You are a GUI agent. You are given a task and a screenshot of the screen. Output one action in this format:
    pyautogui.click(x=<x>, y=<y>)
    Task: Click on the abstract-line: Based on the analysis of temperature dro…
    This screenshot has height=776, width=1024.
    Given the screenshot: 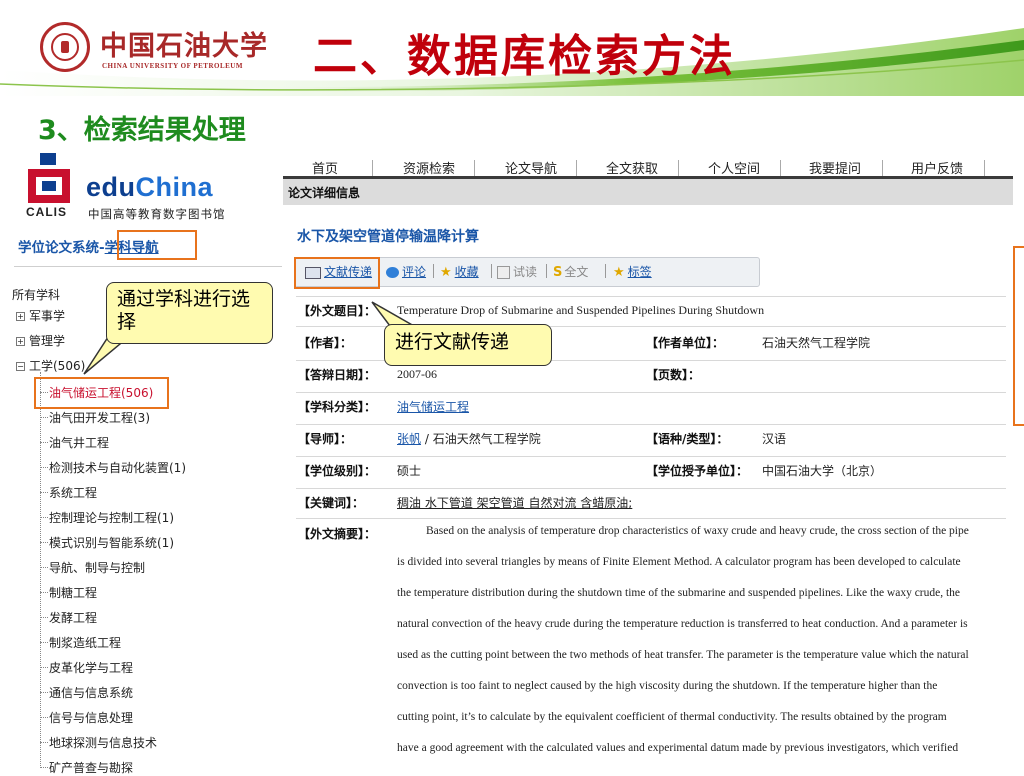 What is the action you would take?
    pyautogui.click(x=697, y=531)
    